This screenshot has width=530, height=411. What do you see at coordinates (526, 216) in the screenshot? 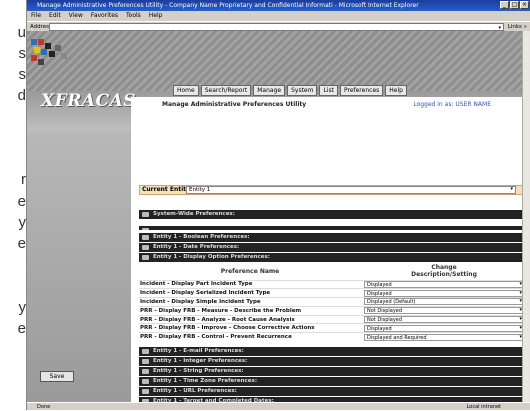
I see `vertical-scrollbar` at bounding box center [526, 216].